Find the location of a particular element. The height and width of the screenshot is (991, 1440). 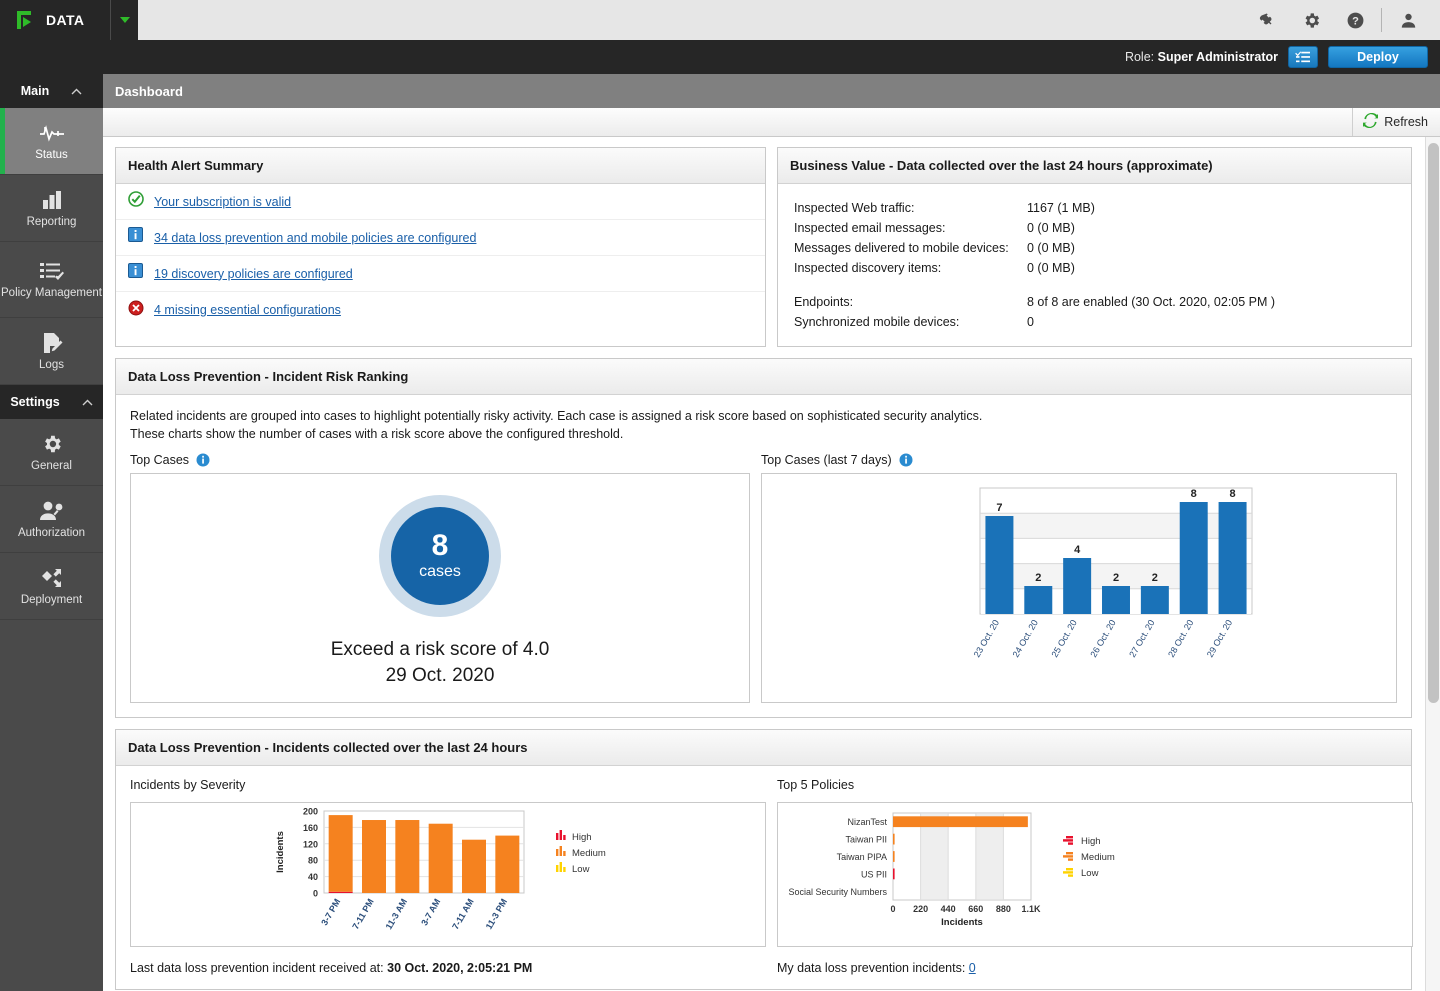

refresh-label: Refresh is located at coordinates (1406, 122).